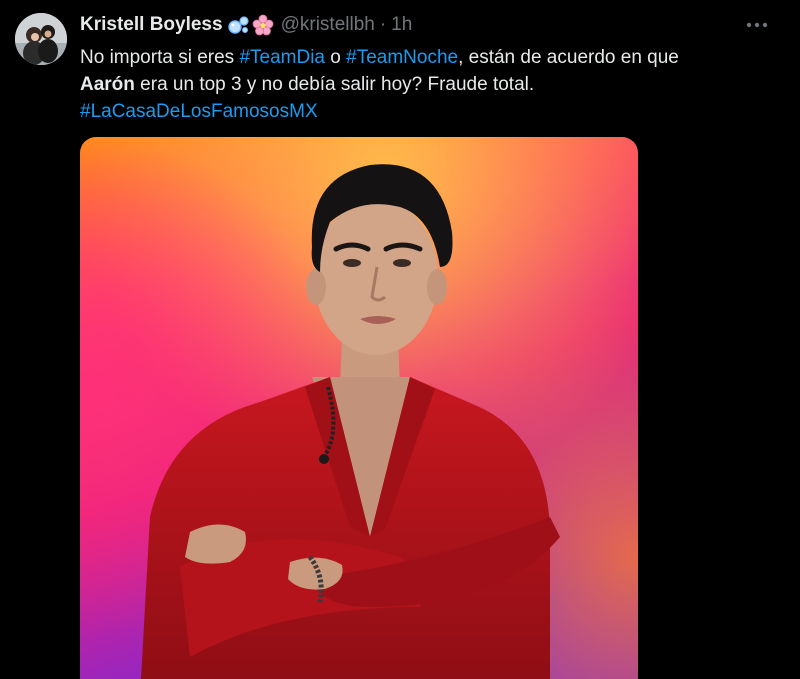 The height and width of the screenshot is (679, 800). I want to click on text-segment: No importa si eres, so click(160, 57).